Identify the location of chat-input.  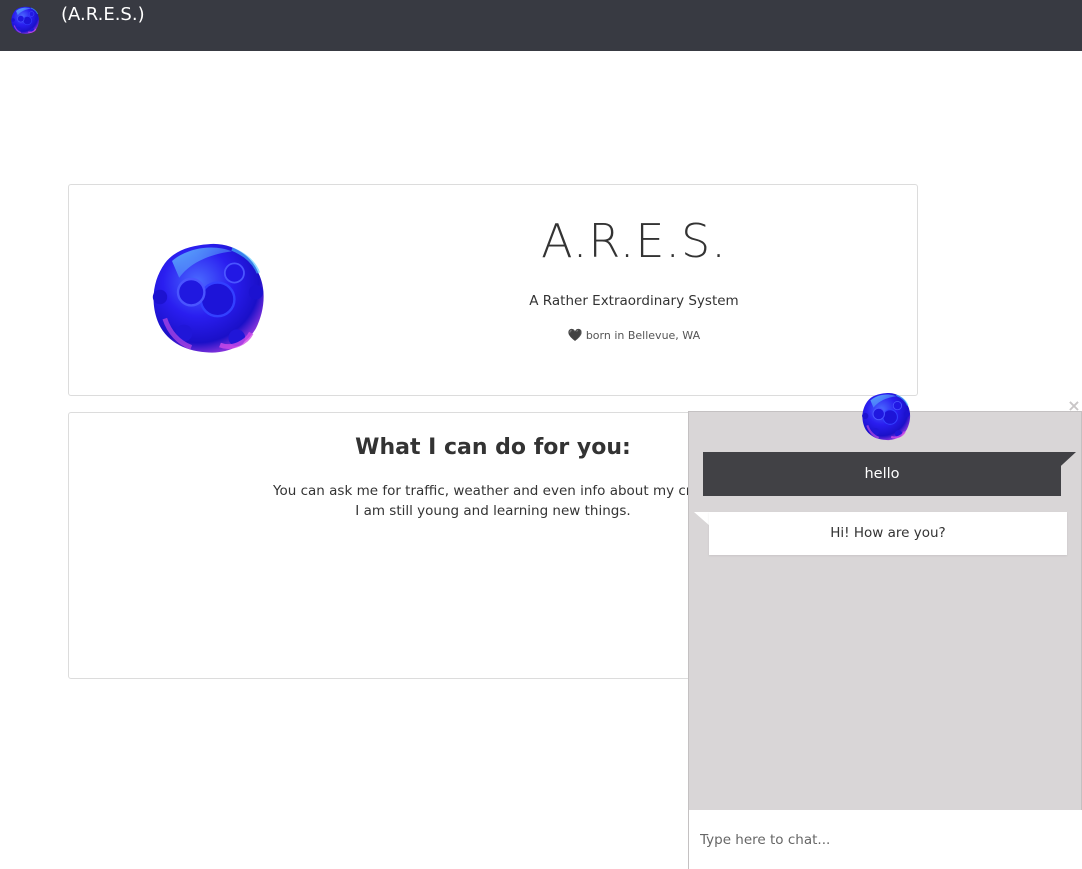
(885, 839).